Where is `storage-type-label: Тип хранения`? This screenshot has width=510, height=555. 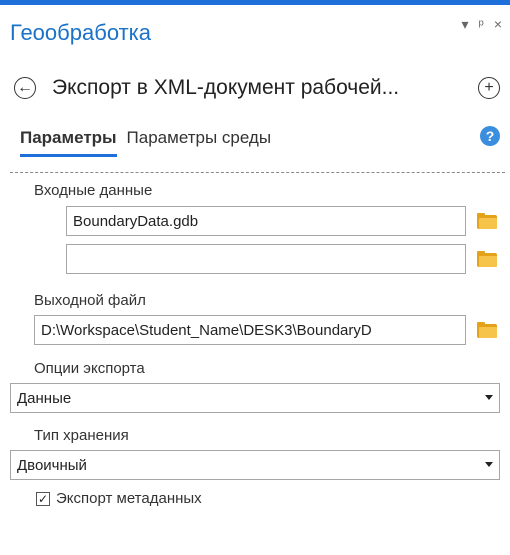 storage-type-label: Тип хранения is located at coordinates (81, 435).